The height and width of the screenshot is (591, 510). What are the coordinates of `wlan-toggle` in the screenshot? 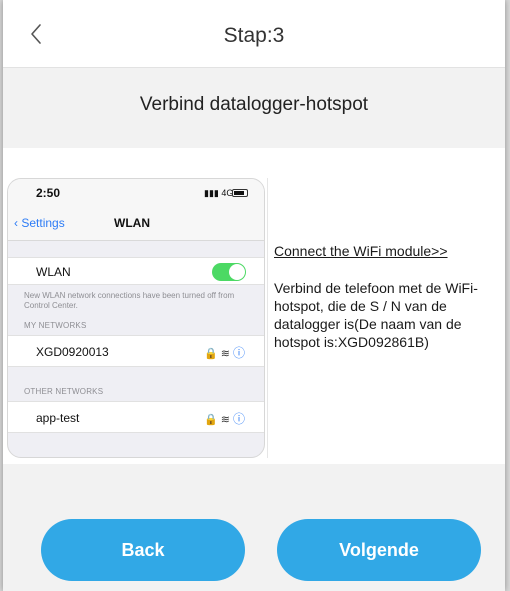 It's located at (229, 272).